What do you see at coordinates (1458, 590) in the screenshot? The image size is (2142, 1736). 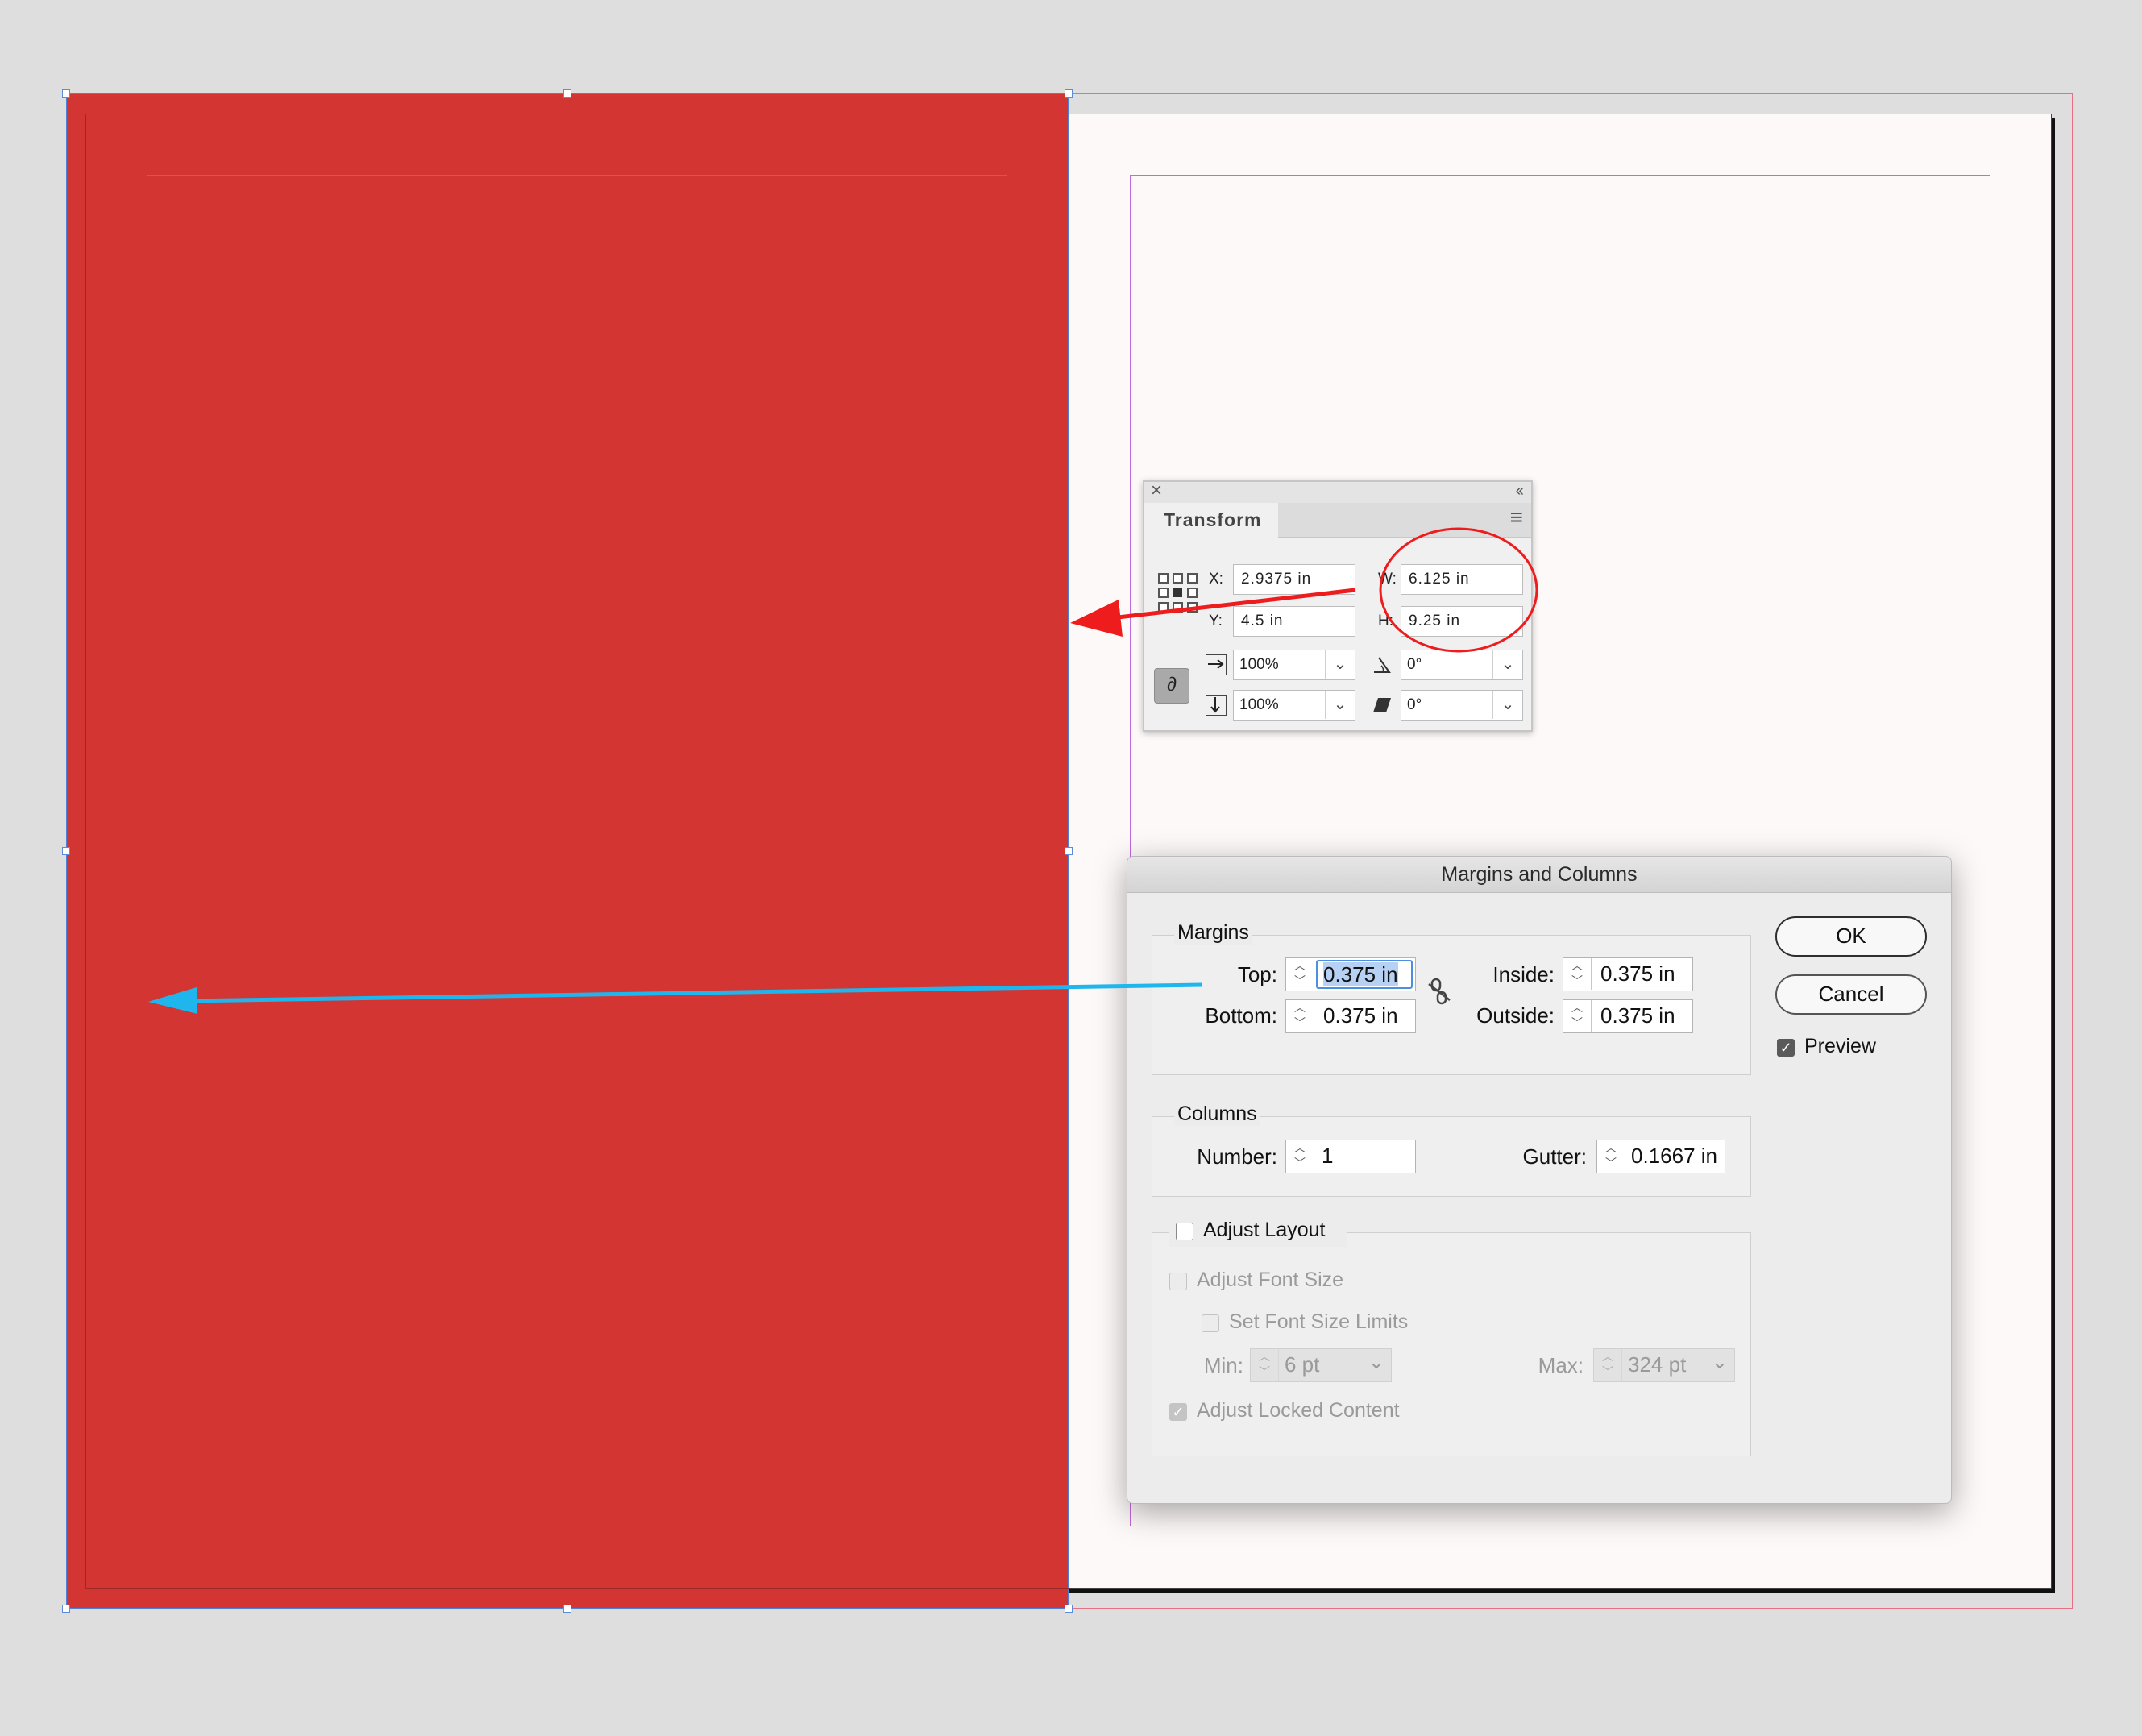 I see `red-circle-annotation` at bounding box center [1458, 590].